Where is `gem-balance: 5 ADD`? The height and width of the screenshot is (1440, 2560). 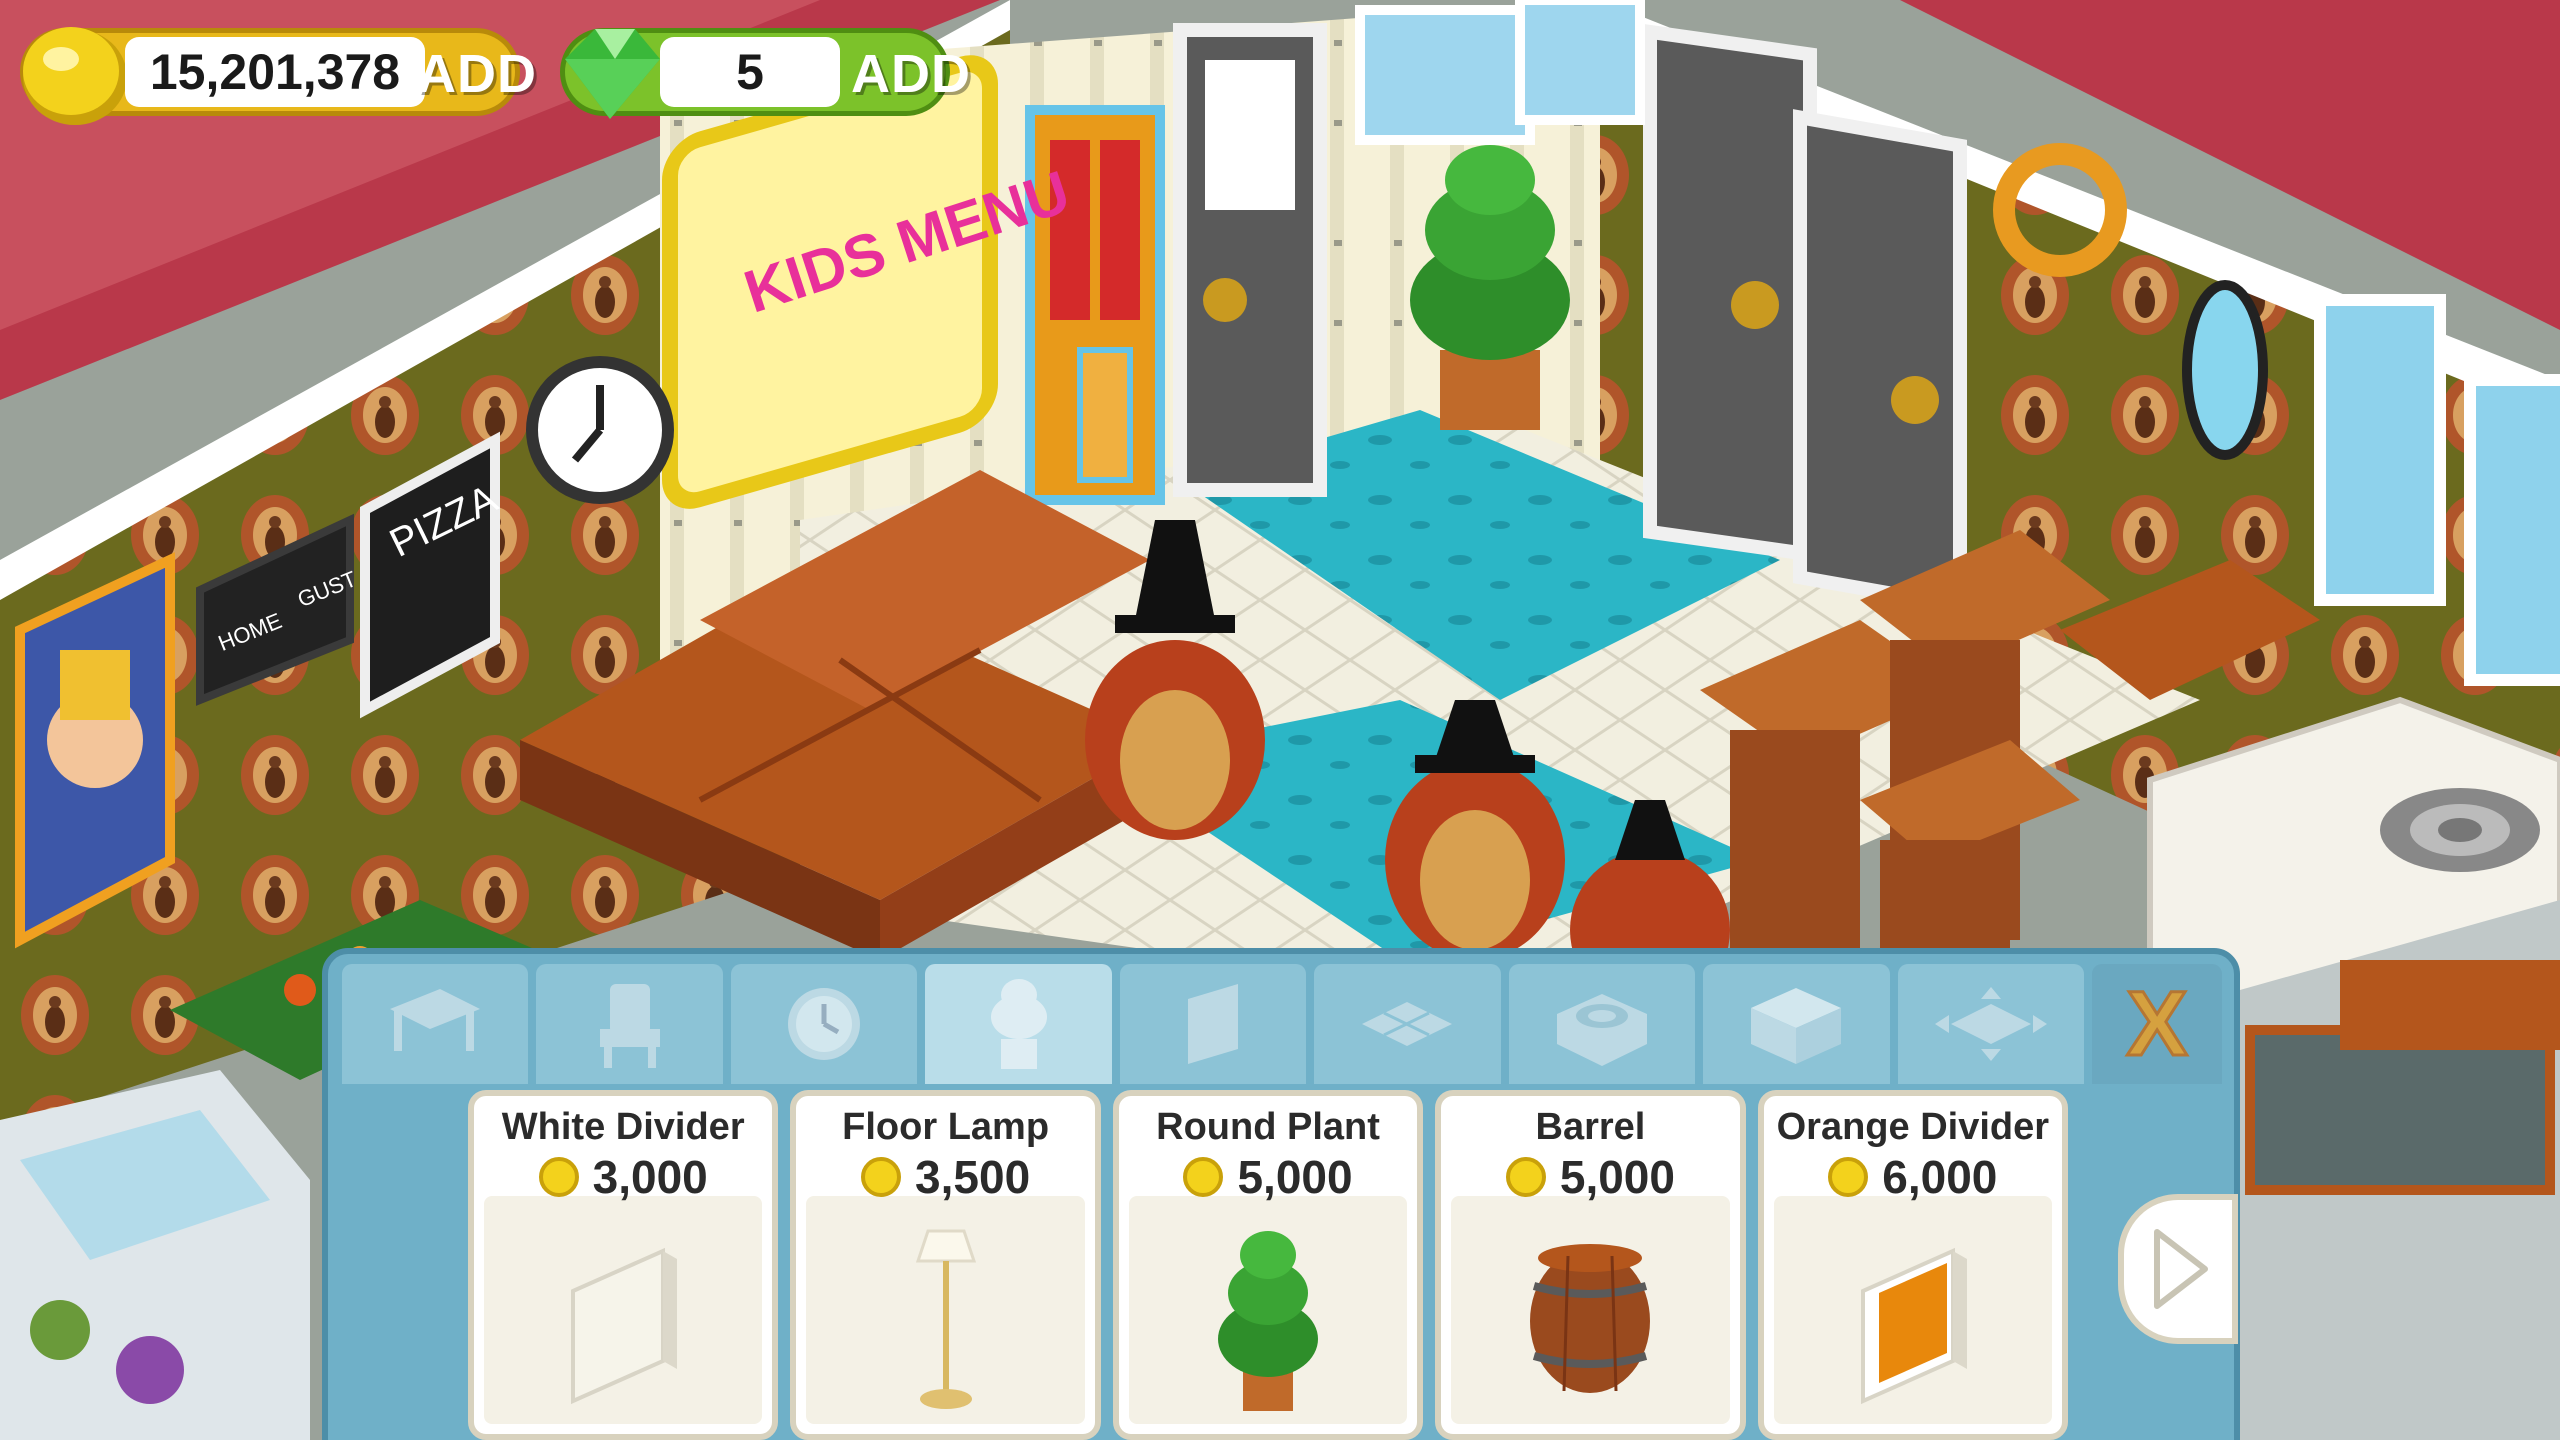
gem-balance: 5 ADD is located at coordinates (765, 73).